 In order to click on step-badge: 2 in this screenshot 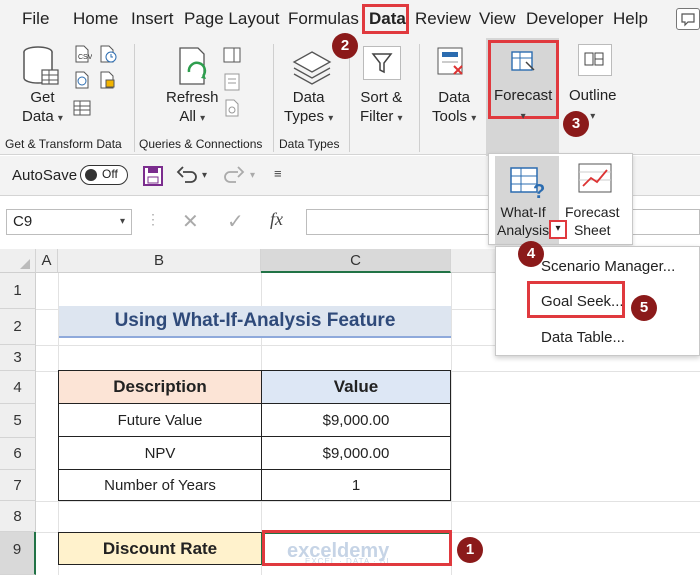, I will do `click(345, 46)`.